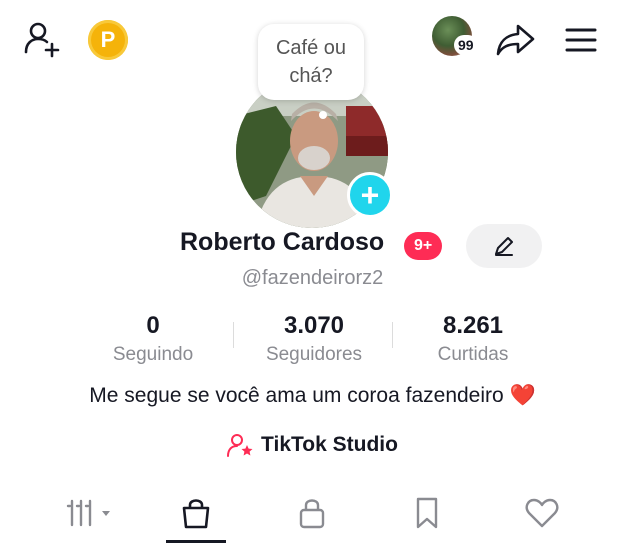 The width and height of the screenshot is (625, 546). I want to click on bookmark-icon, so click(427, 513).